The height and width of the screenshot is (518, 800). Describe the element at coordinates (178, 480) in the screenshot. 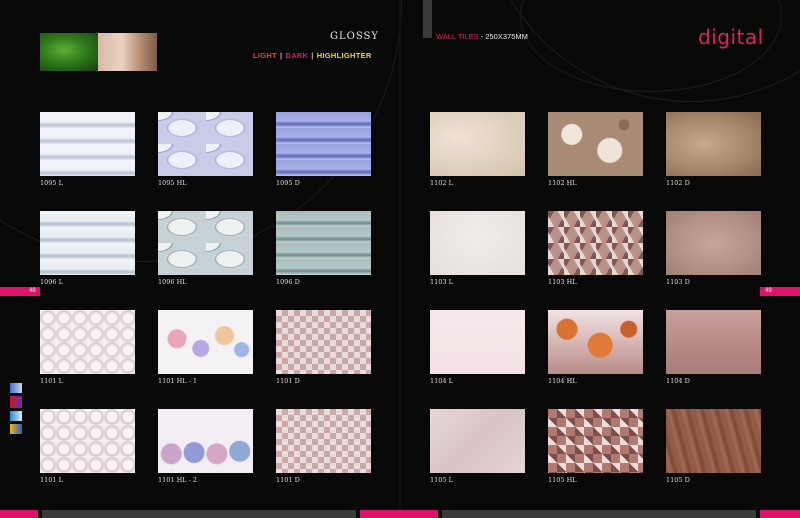

I see `tile-code-label: 1101 HL - 2` at that location.